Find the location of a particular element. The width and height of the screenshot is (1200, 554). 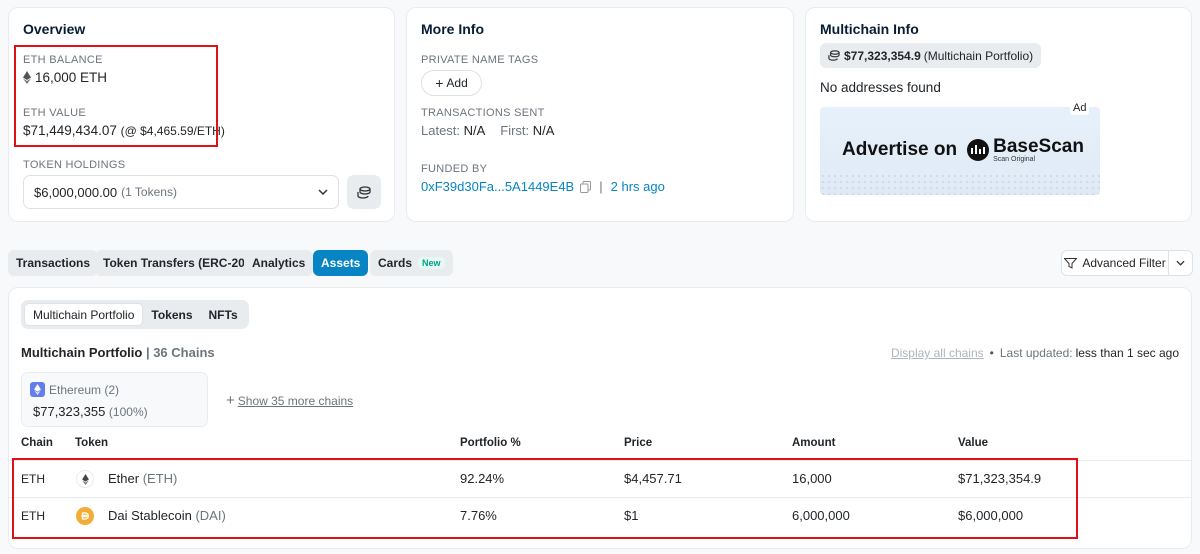

funded-by-row: 0xF39d30Fa...5A1449E4B | 2 hrs ago is located at coordinates (543, 186).